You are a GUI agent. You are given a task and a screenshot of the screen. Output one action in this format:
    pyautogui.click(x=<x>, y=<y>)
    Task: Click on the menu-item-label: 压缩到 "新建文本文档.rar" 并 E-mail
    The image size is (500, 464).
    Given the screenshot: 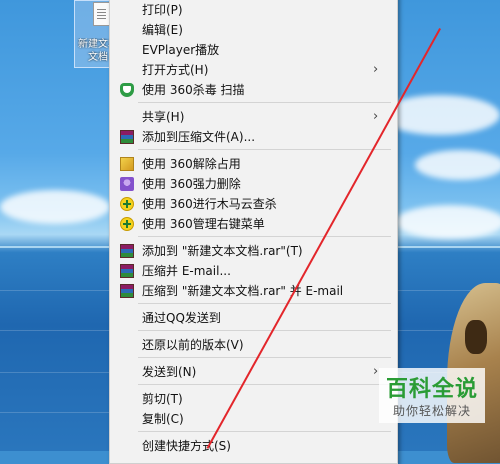 What is the action you would take?
    pyautogui.click(x=243, y=291)
    